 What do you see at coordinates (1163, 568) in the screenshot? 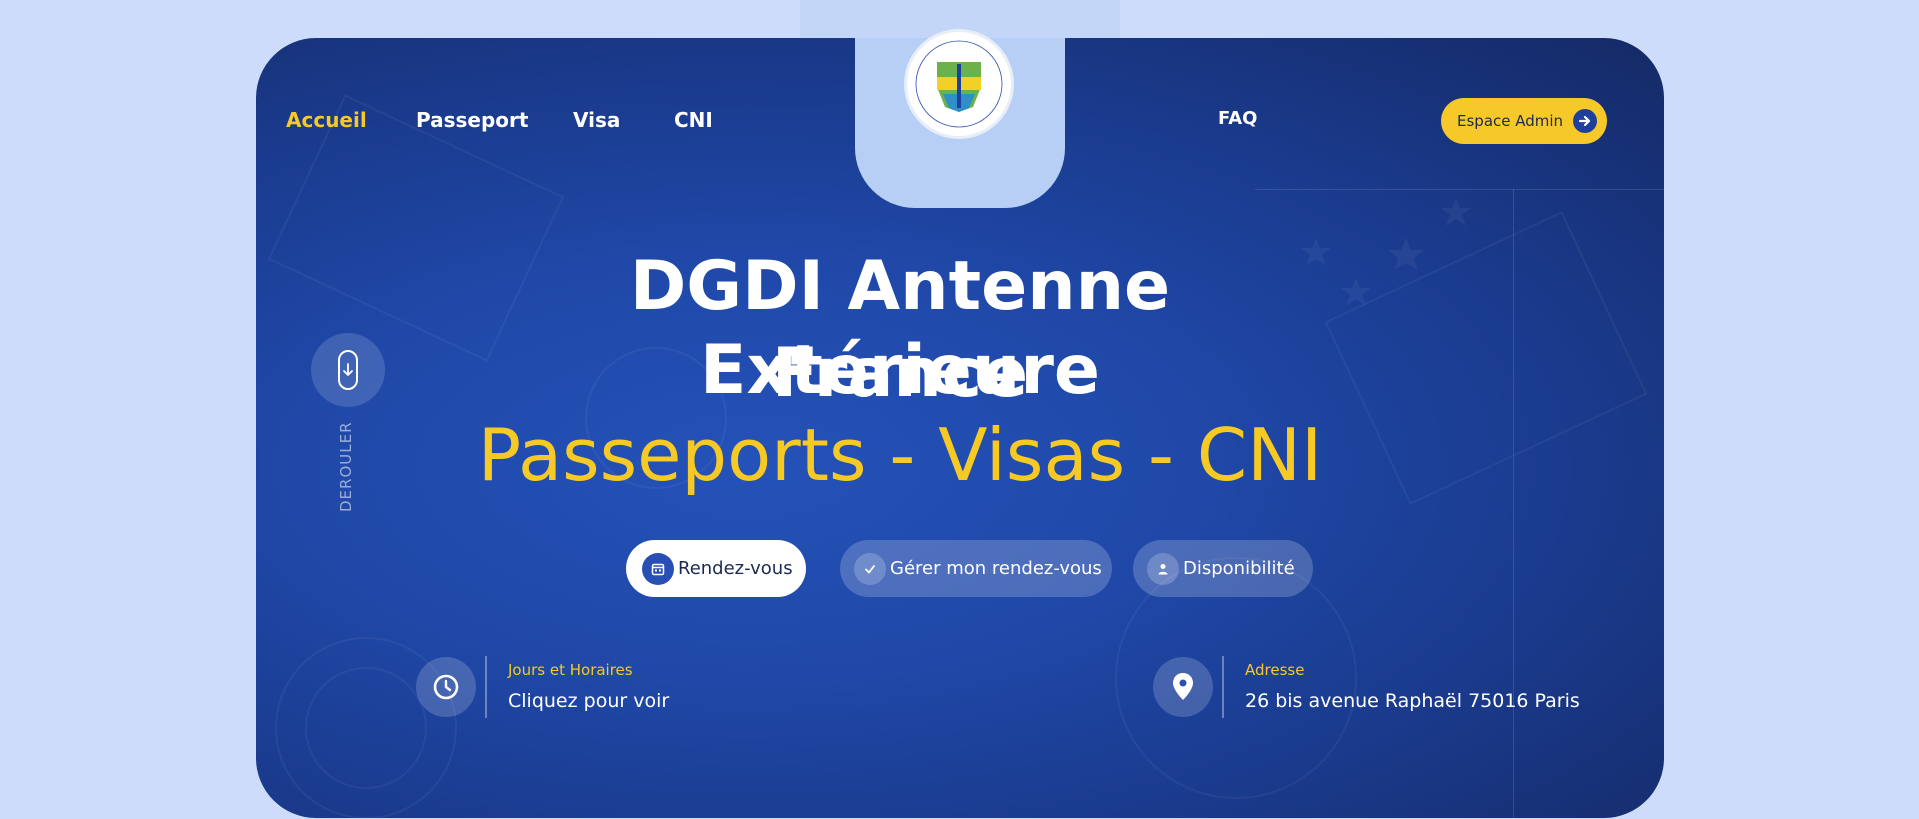
I see `user-icon` at bounding box center [1163, 568].